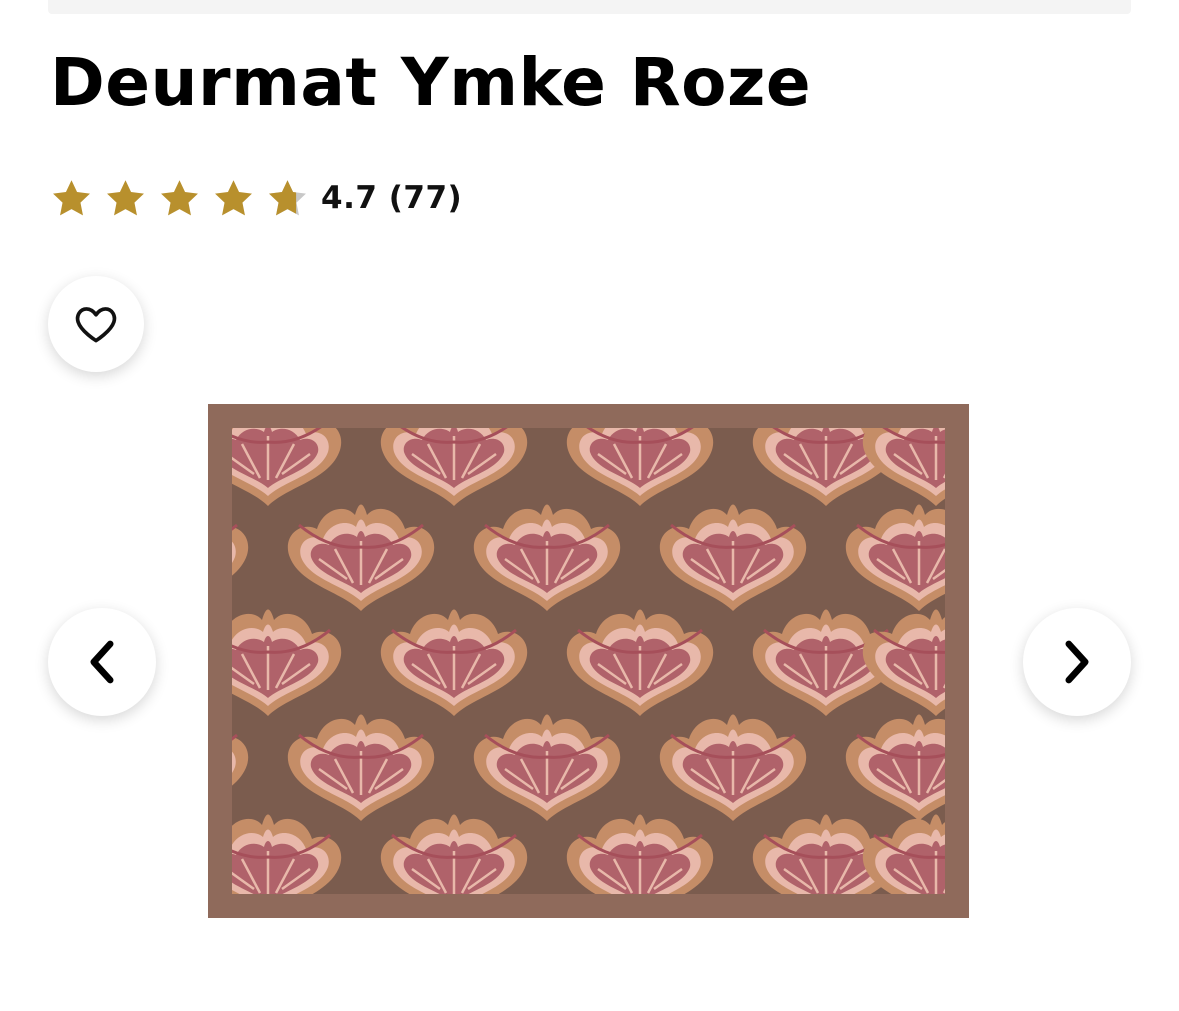 The width and height of the screenshot is (1179, 1011). Describe the element at coordinates (287, 197) in the screenshot. I see `partial-star-icon` at that location.